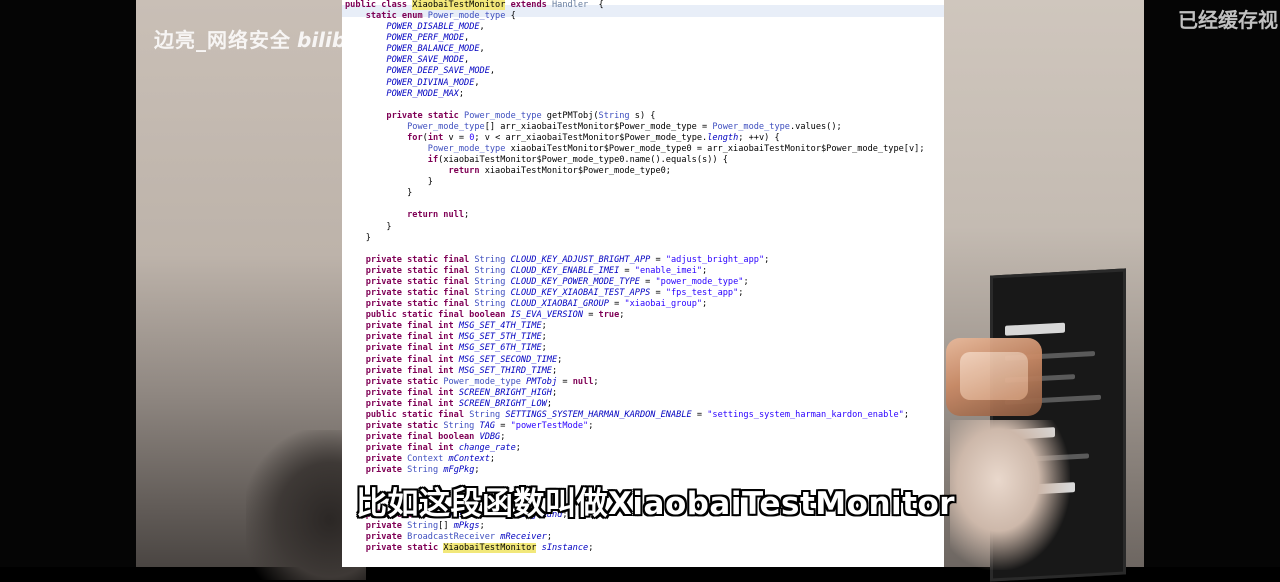  Describe the element at coordinates (635, 348) in the screenshot. I see `code-line: private final int MSG_SET_6TH_TIME;` at that location.